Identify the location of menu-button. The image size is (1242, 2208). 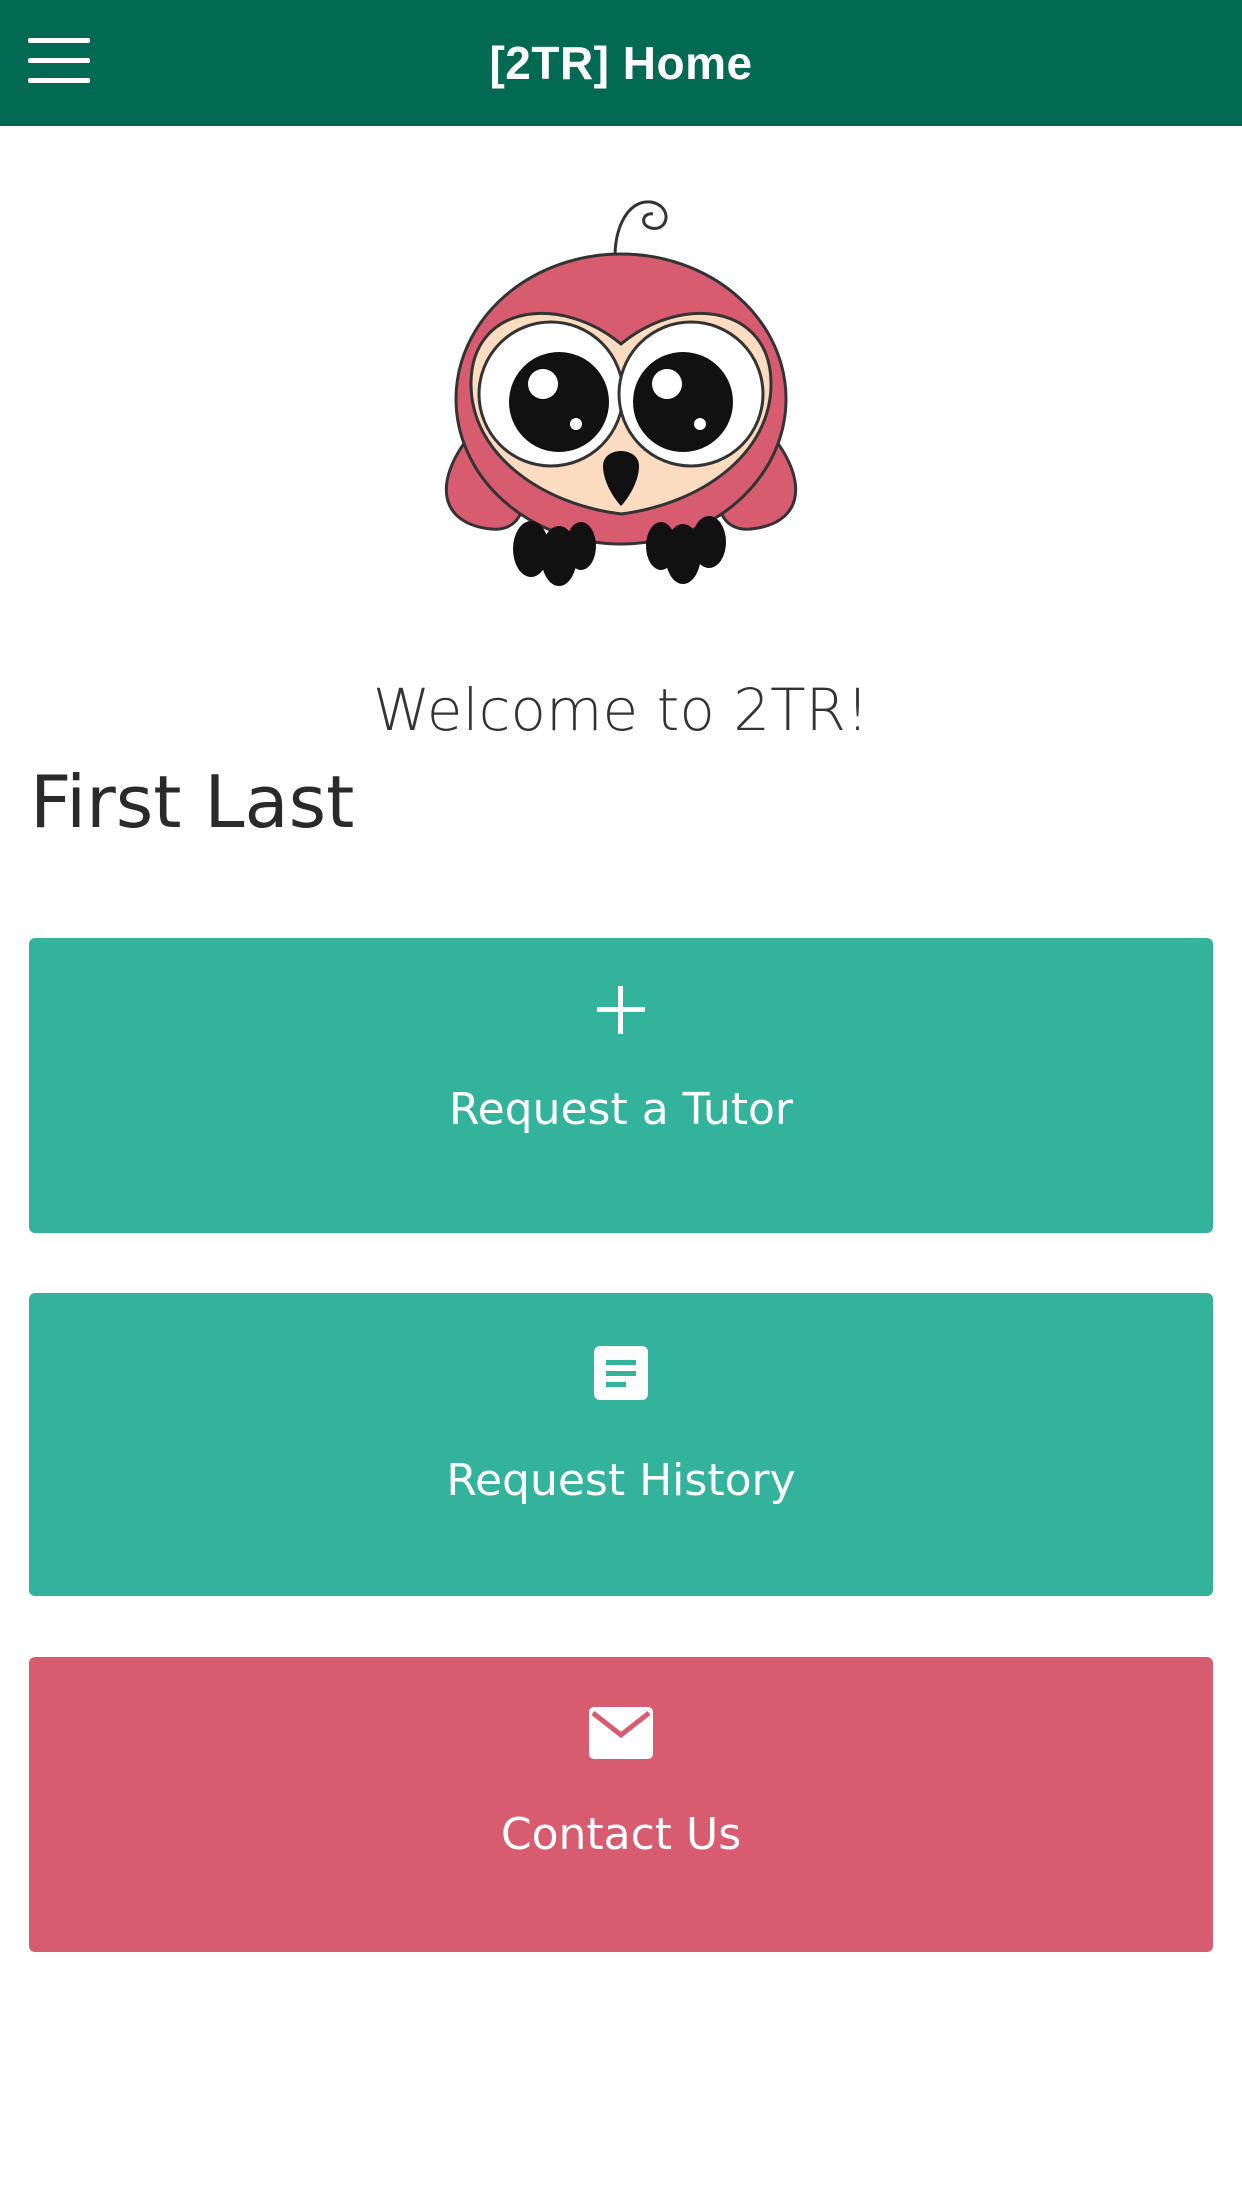
(59, 62).